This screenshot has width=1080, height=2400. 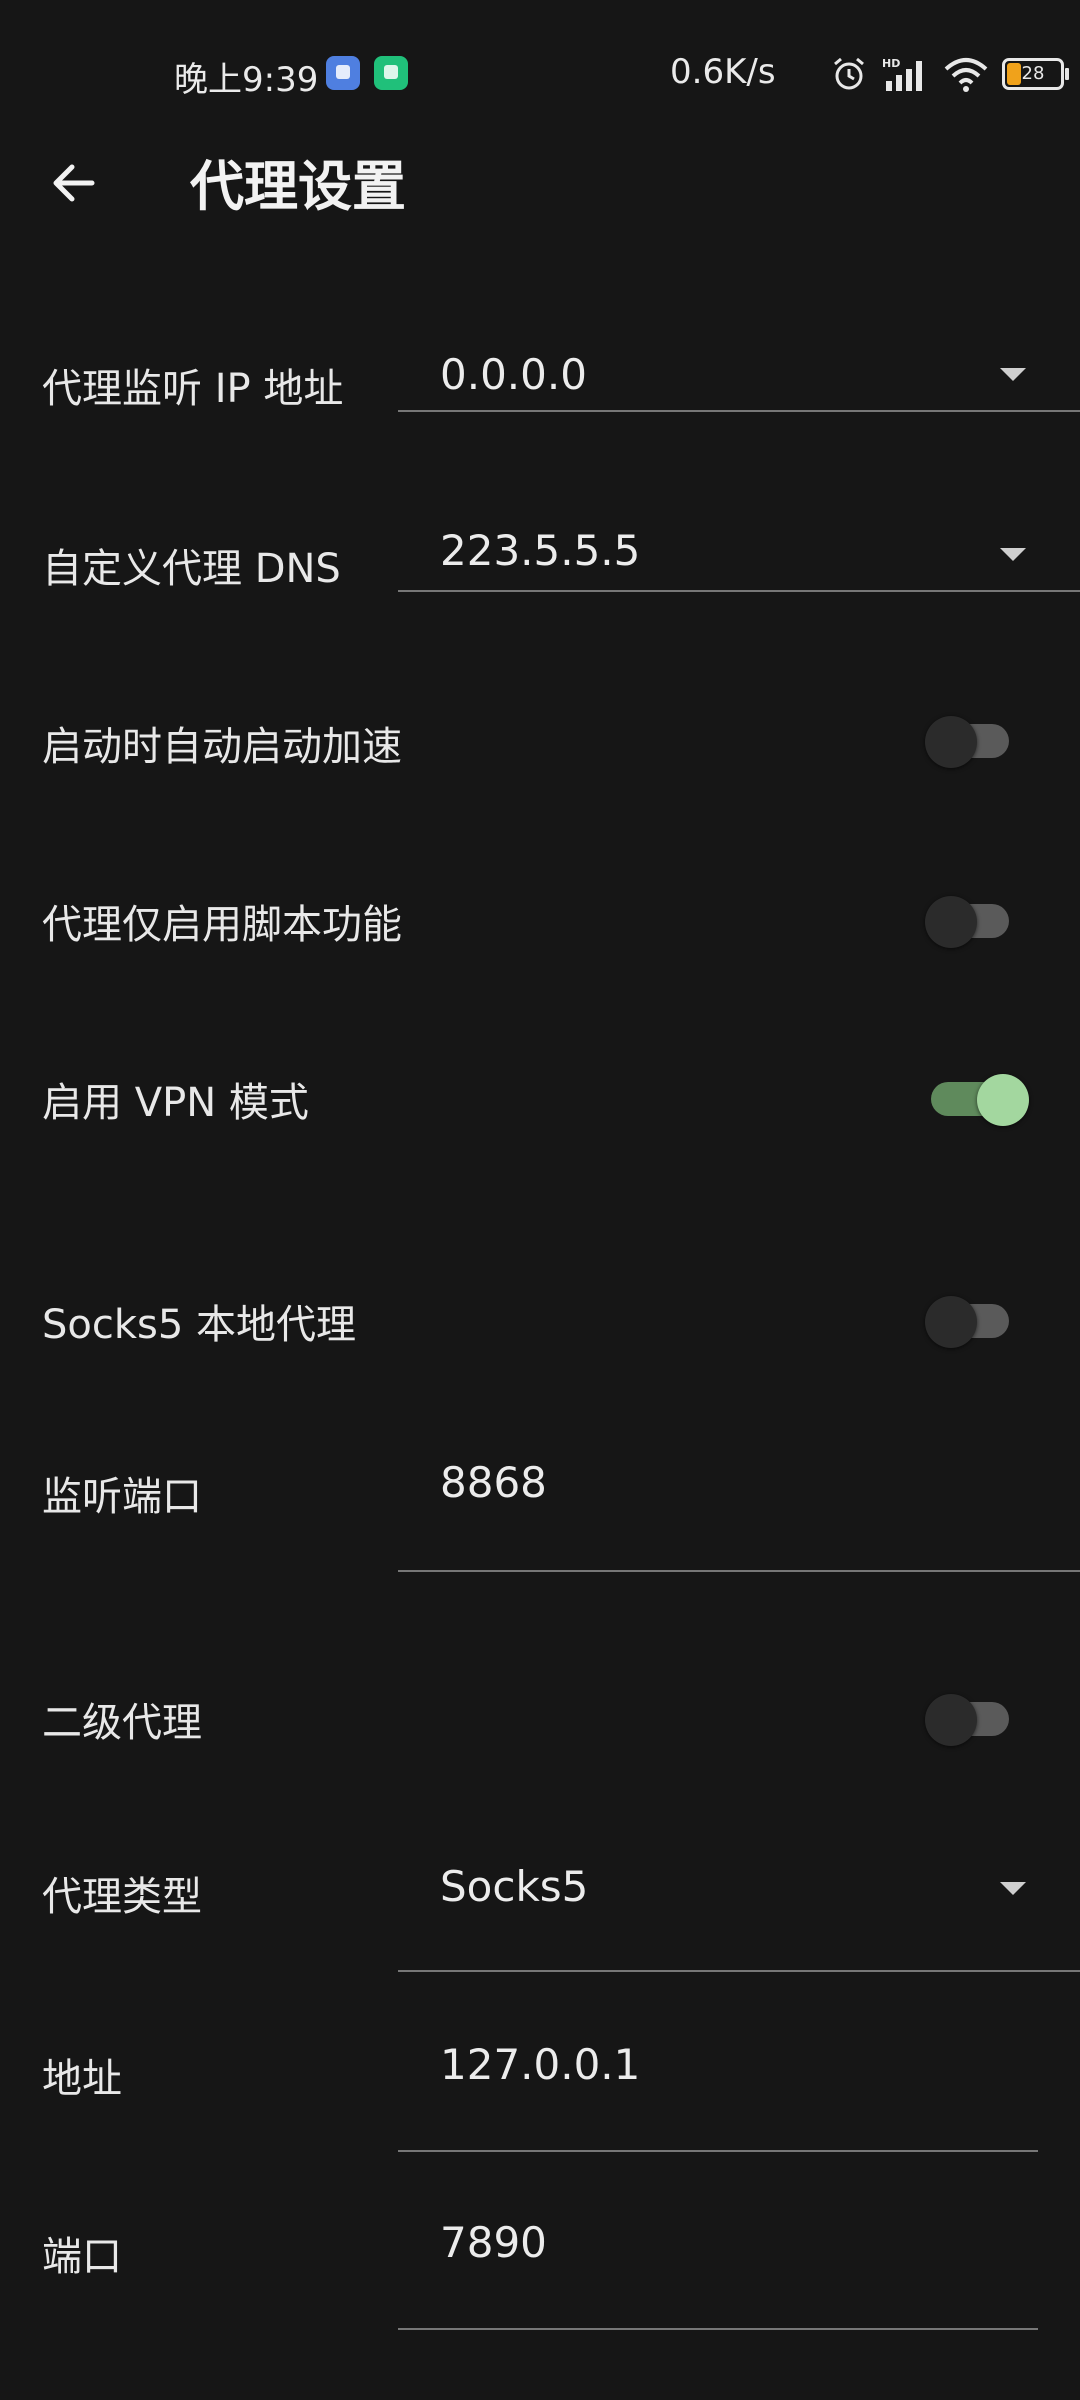 I want to click on alarm-icon, so click(x=849, y=73).